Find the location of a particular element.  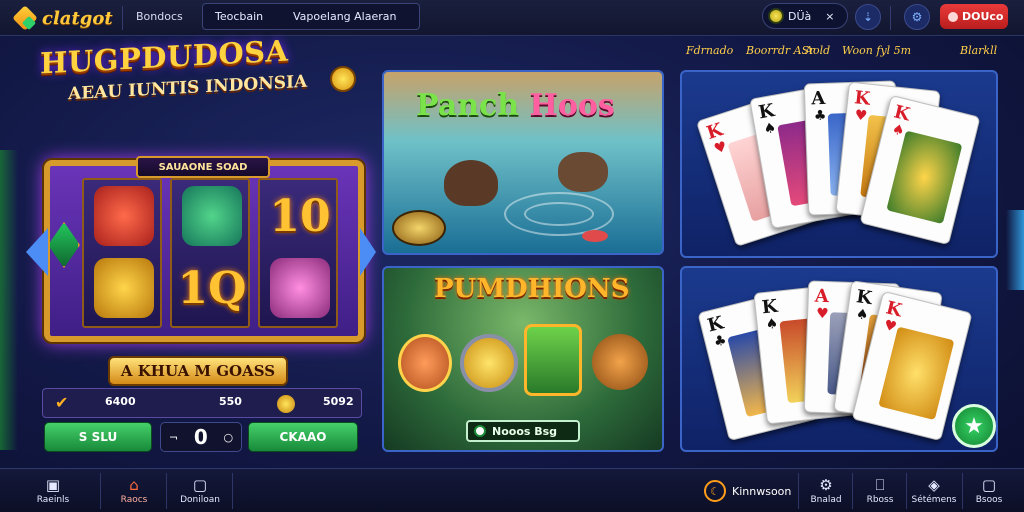

play-button: Nooos Bsg is located at coordinates (523, 431).